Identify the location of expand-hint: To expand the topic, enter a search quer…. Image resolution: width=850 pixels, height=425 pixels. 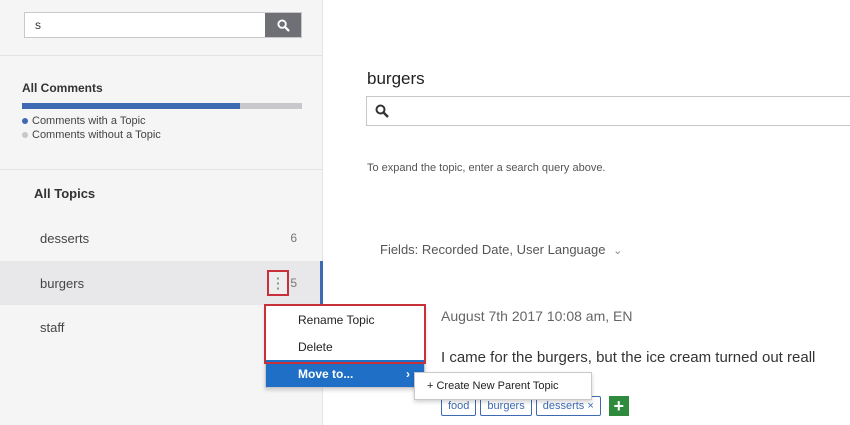
(486, 168).